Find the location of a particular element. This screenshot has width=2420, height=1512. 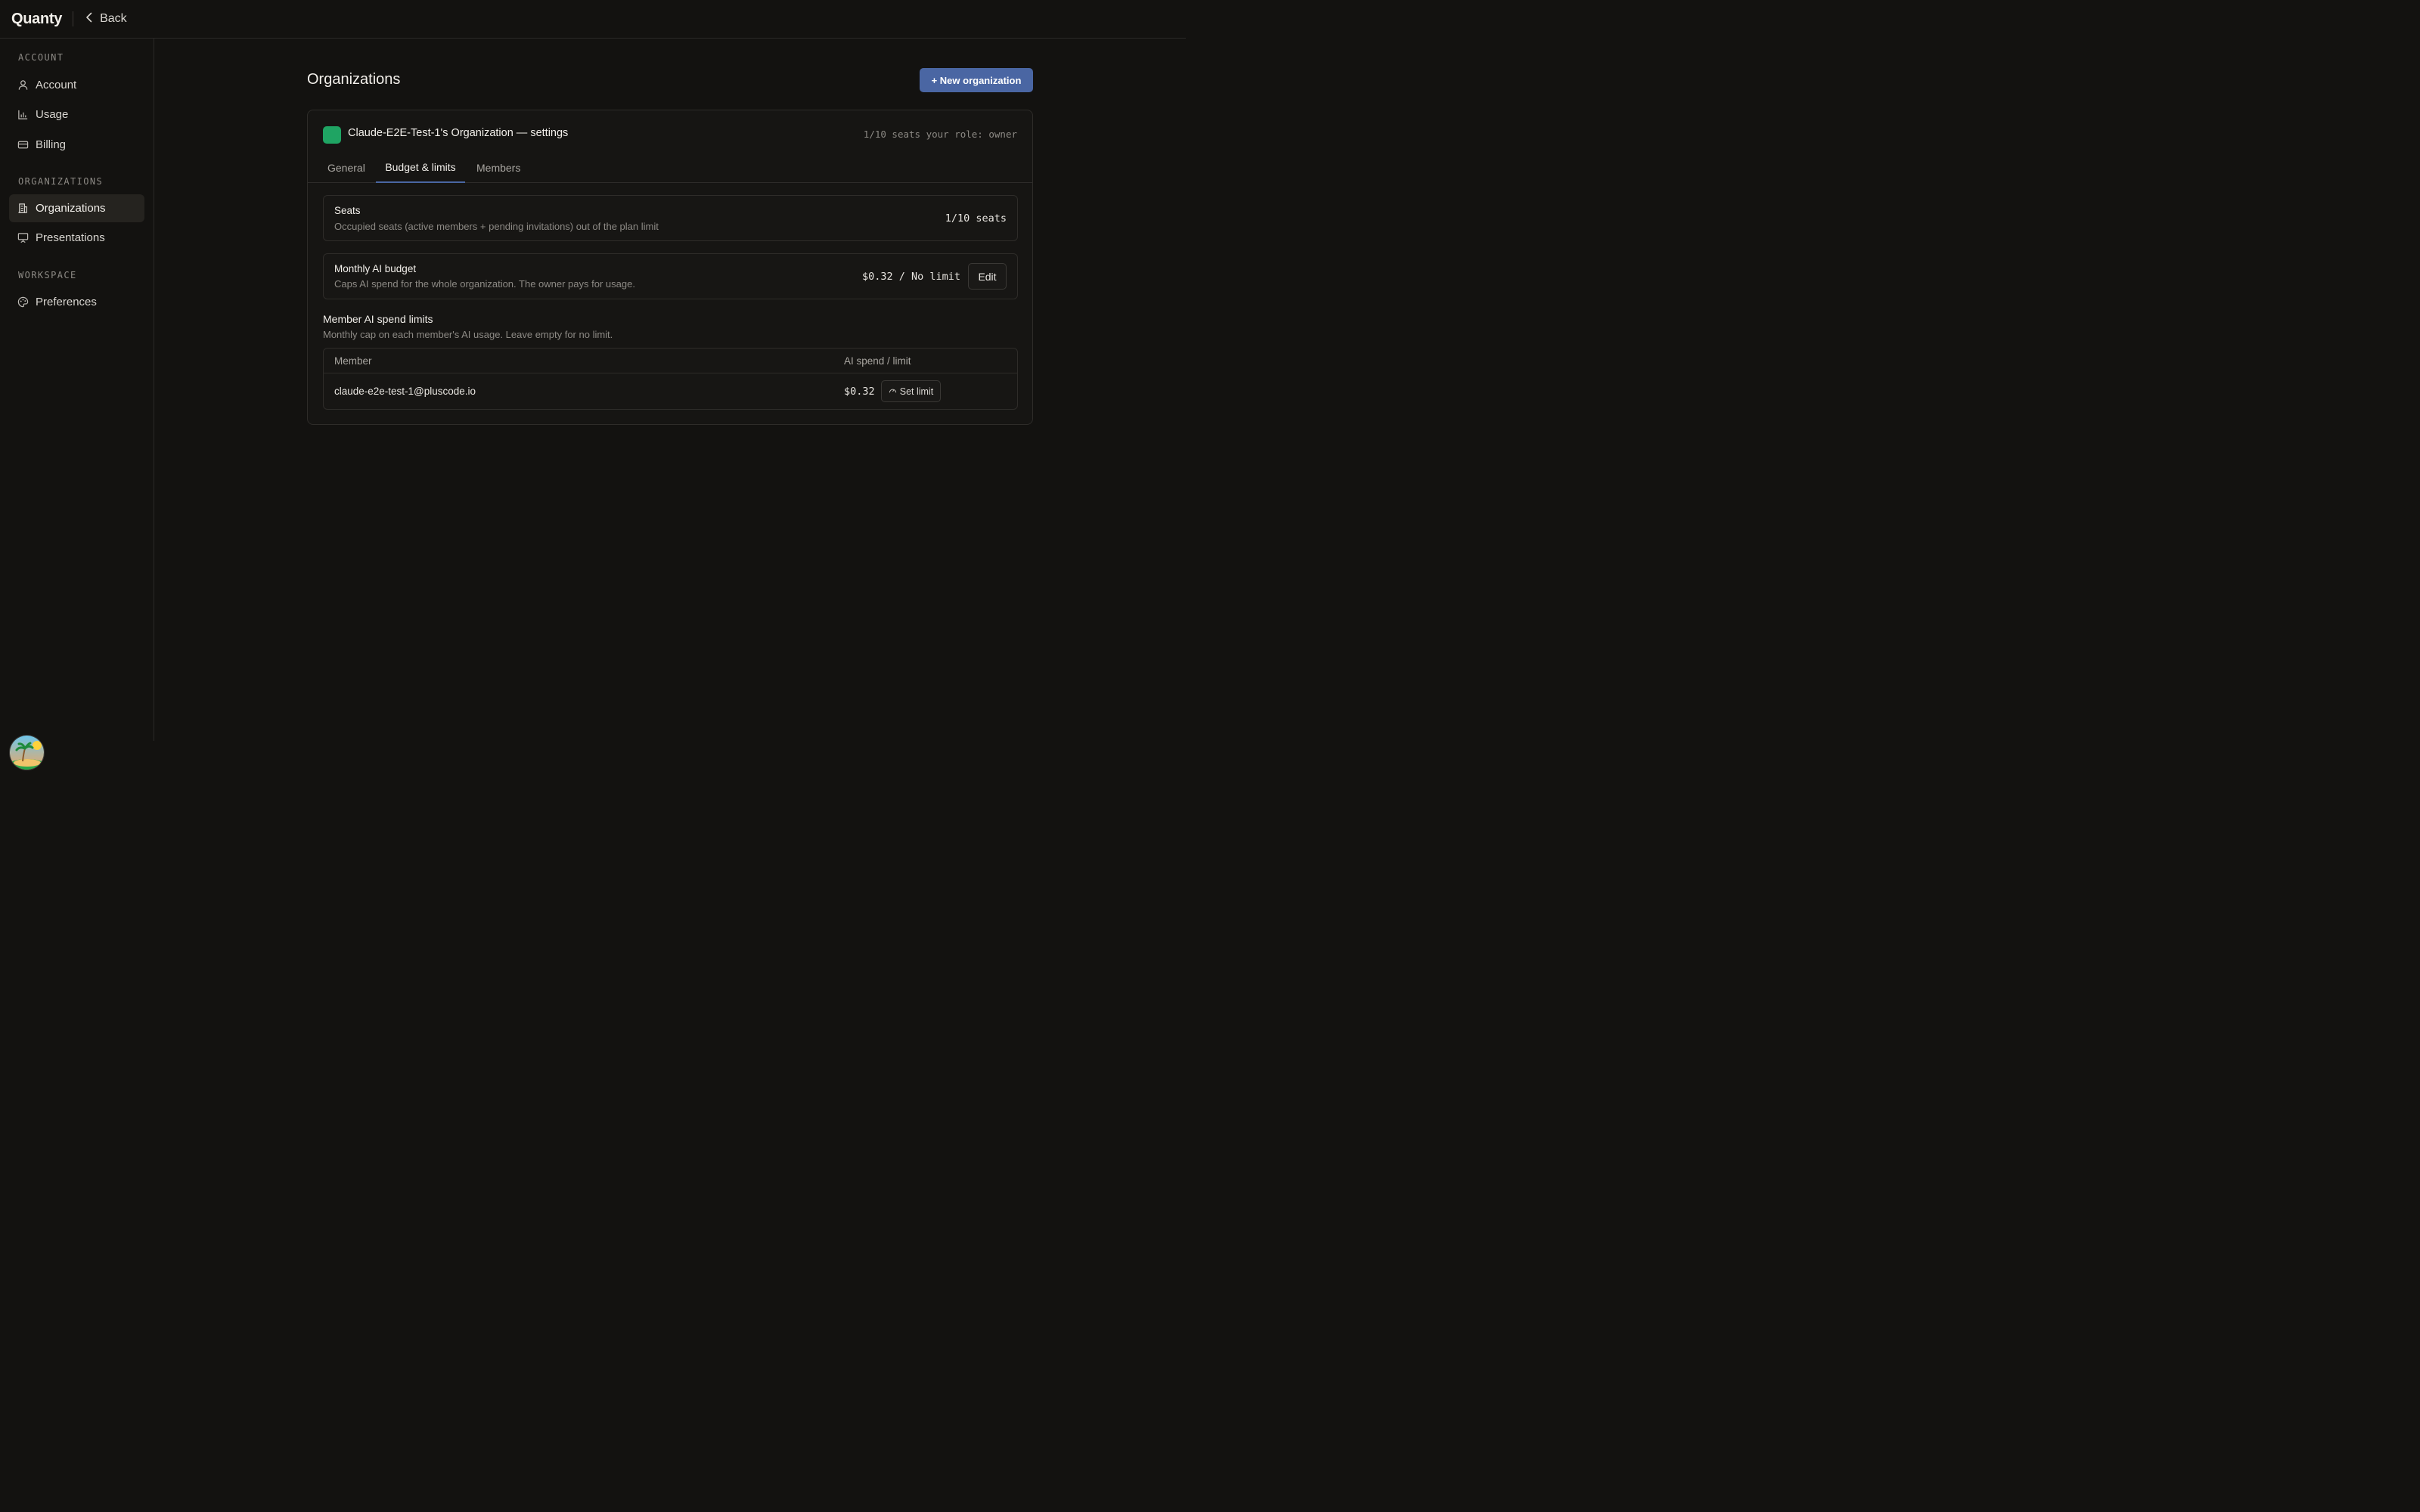

tab-general: General is located at coordinates (346, 168).